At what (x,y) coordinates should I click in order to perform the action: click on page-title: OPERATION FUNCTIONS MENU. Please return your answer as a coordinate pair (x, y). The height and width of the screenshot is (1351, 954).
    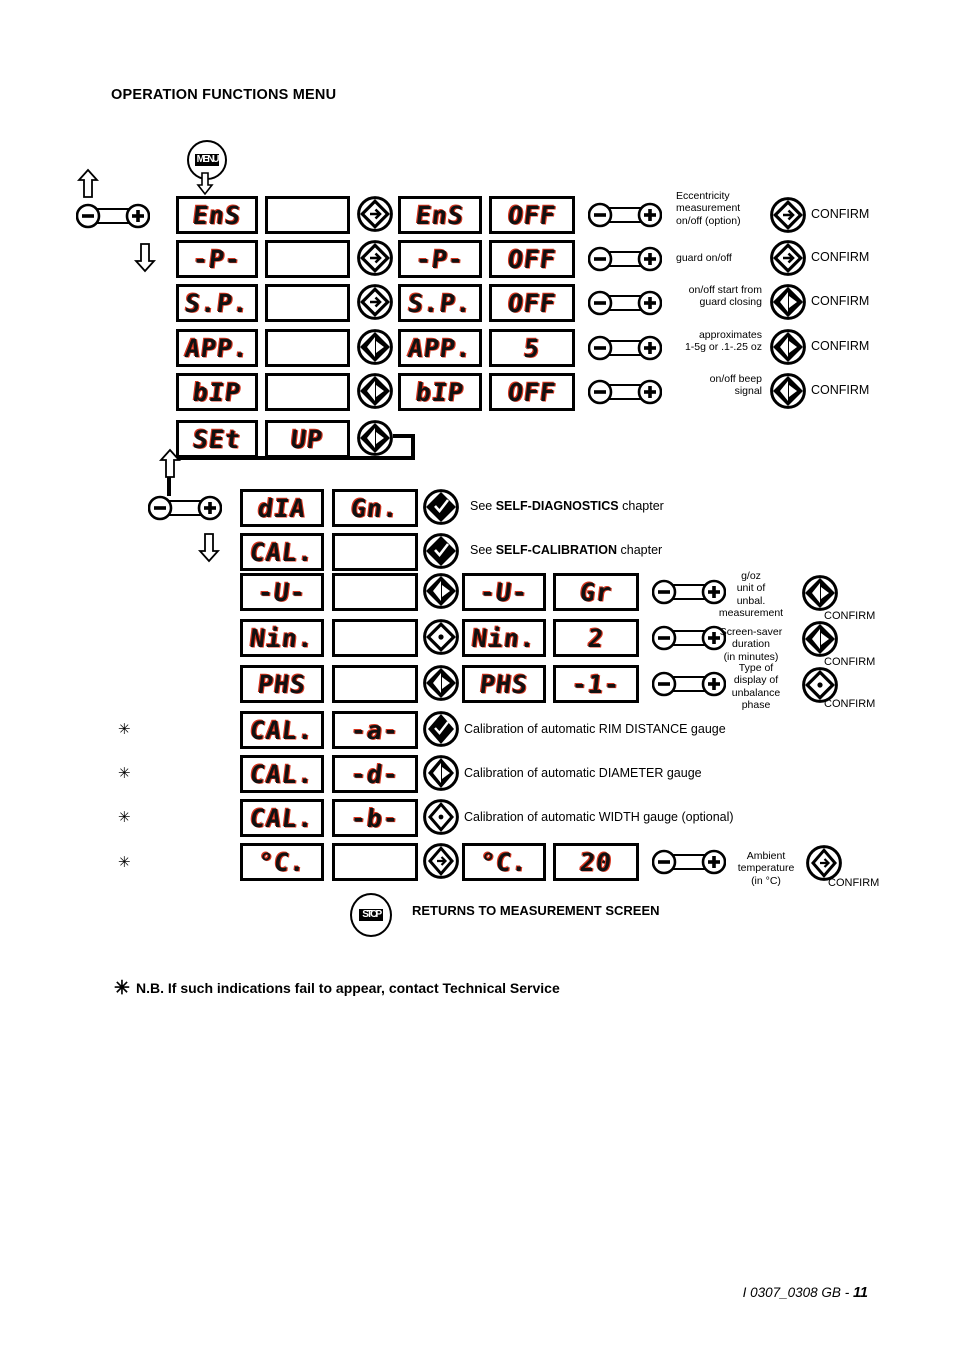
    Looking at the image, I should click on (224, 95).